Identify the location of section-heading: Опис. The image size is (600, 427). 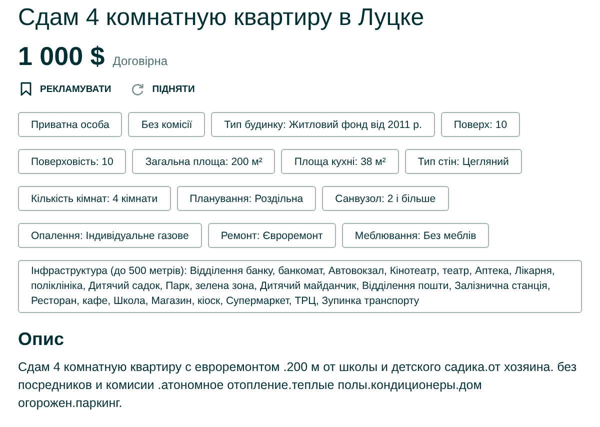
(41, 339).